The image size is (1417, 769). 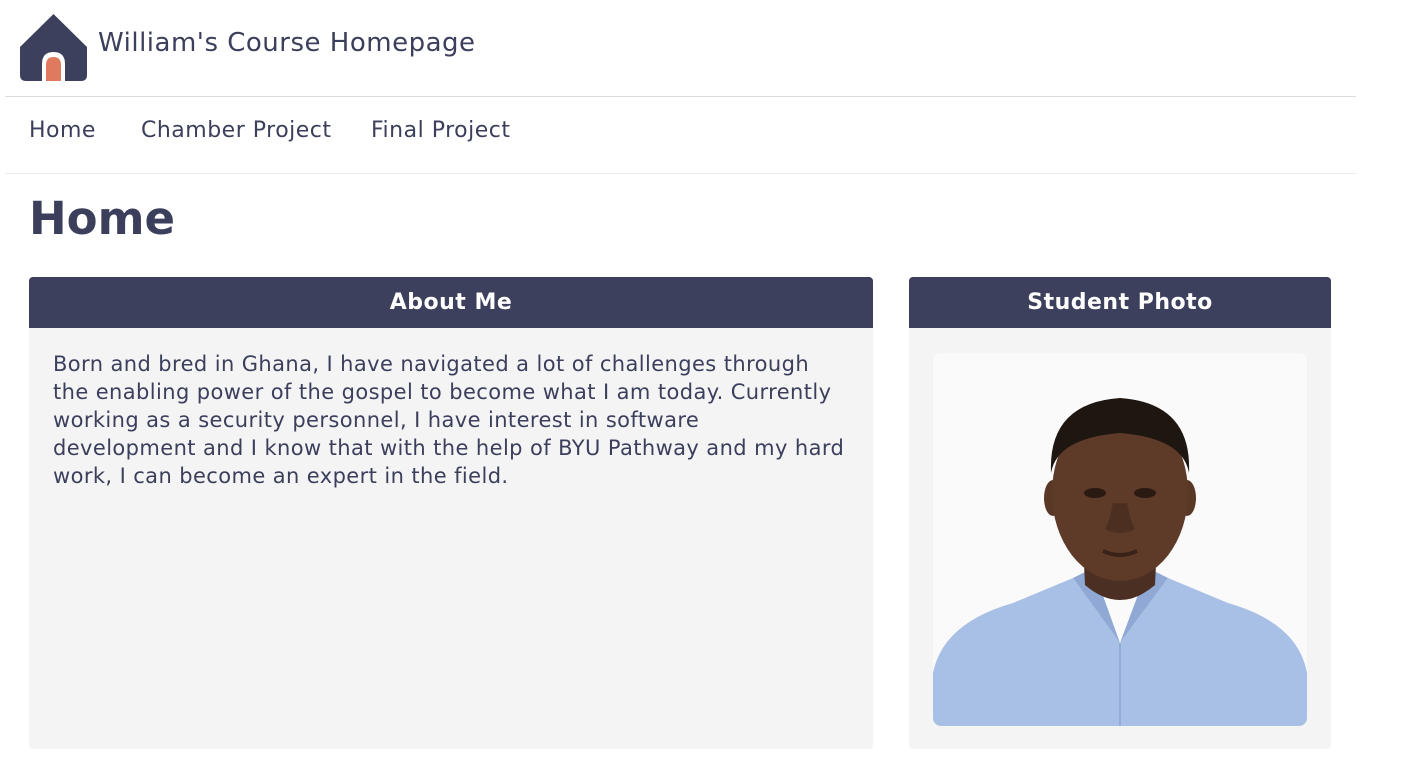 I want to click on site-title: William's Course Homepage, so click(x=287, y=43).